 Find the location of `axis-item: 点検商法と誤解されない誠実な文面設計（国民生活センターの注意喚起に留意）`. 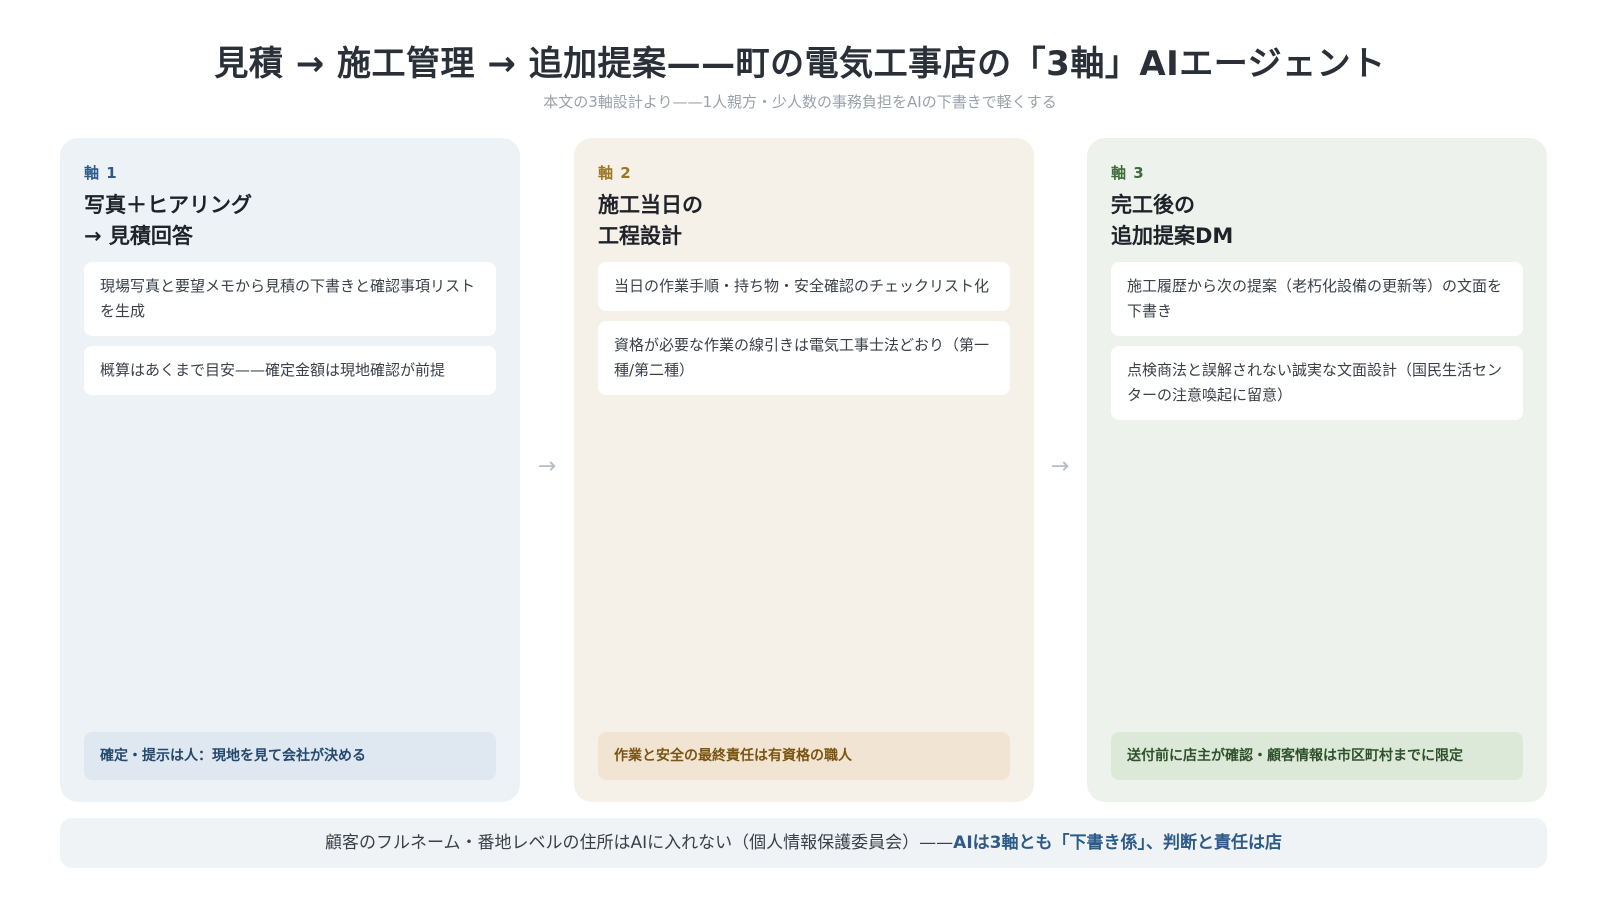

axis-item: 点検商法と誤解されない誠実な文面設計（国民生活センターの注意喚起に留意） is located at coordinates (1317, 383).